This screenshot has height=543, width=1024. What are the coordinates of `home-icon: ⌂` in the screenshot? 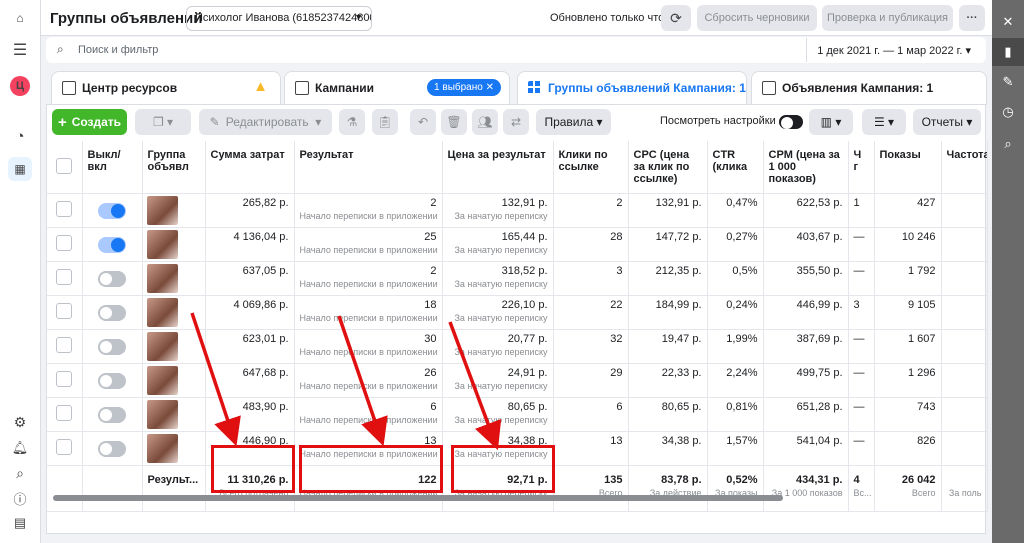 It's located at (20, 18).